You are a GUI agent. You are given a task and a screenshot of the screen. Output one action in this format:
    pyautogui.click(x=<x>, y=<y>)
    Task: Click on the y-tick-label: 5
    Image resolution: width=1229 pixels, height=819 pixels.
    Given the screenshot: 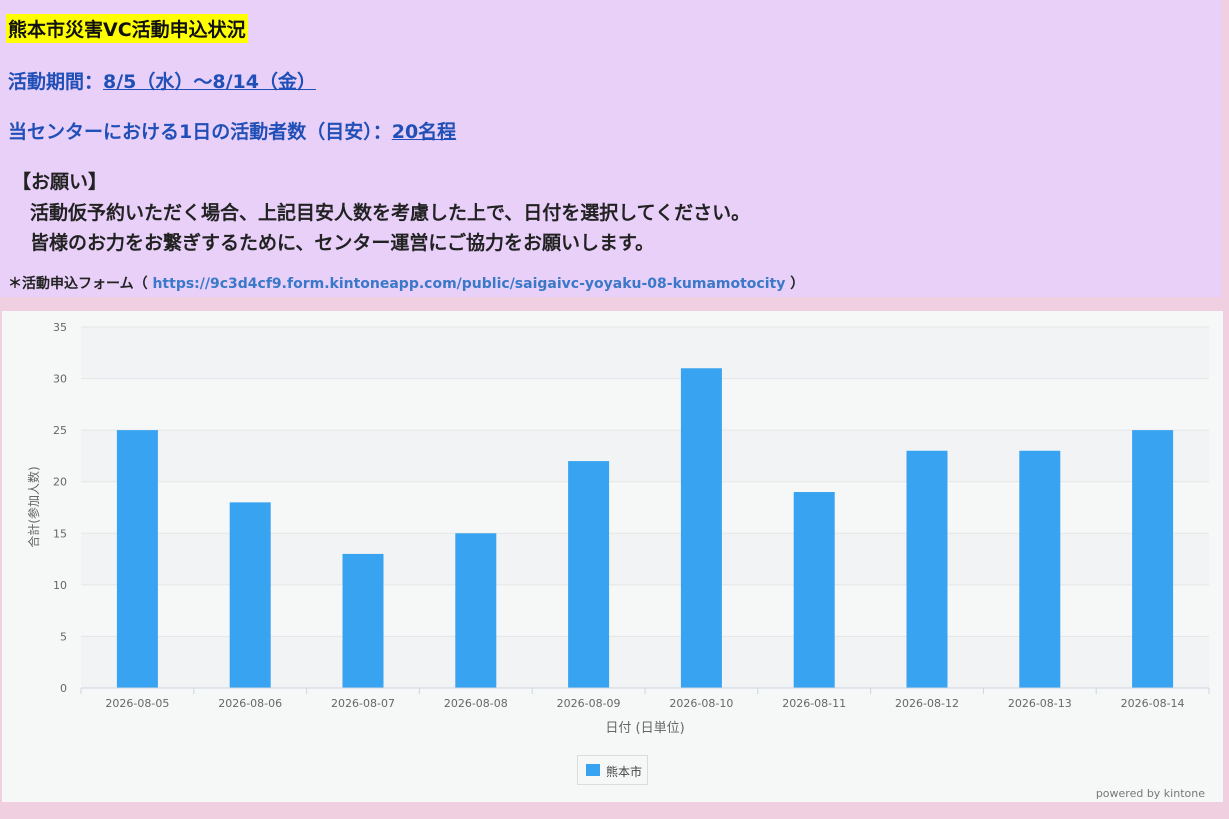 What is the action you would take?
    pyautogui.click(x=63, y=636)
    